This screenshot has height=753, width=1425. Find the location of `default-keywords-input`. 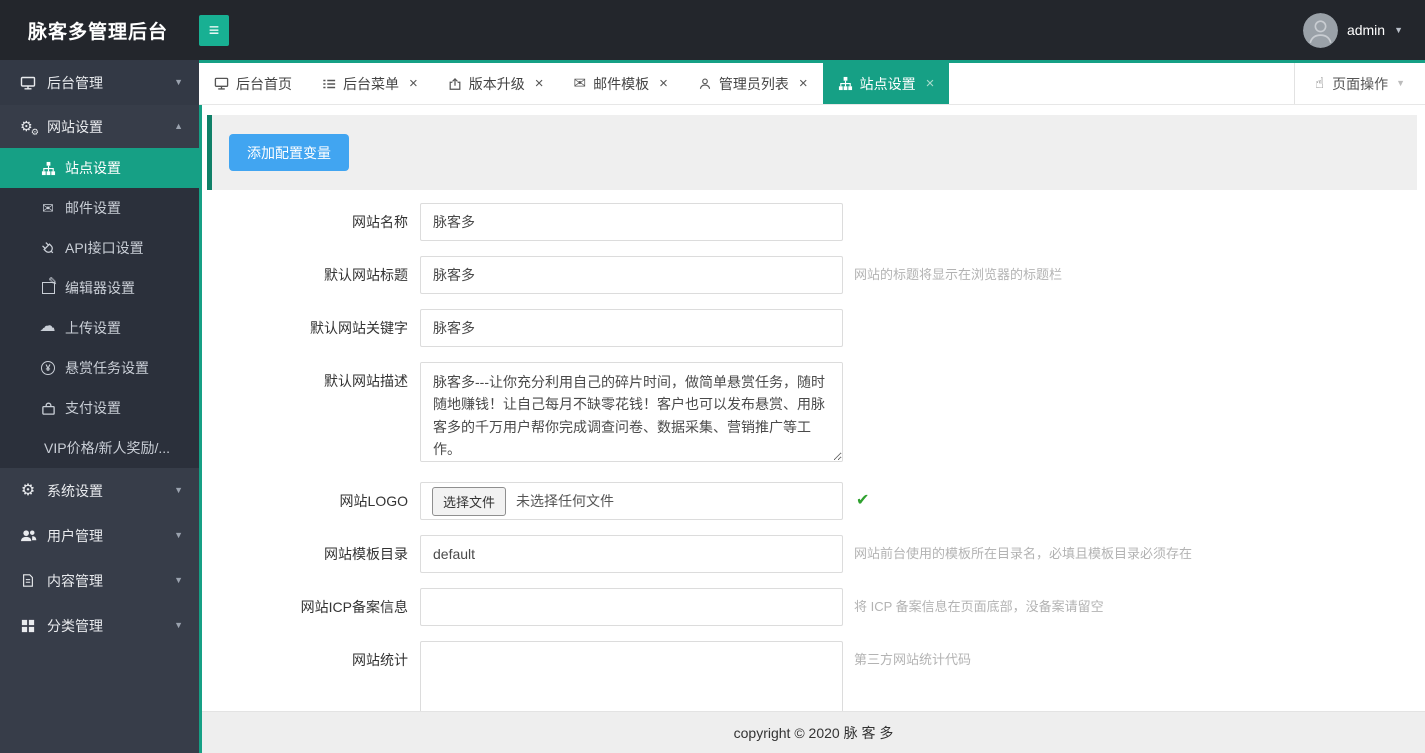

default-keywords-input is located at coordinates (631, 328).